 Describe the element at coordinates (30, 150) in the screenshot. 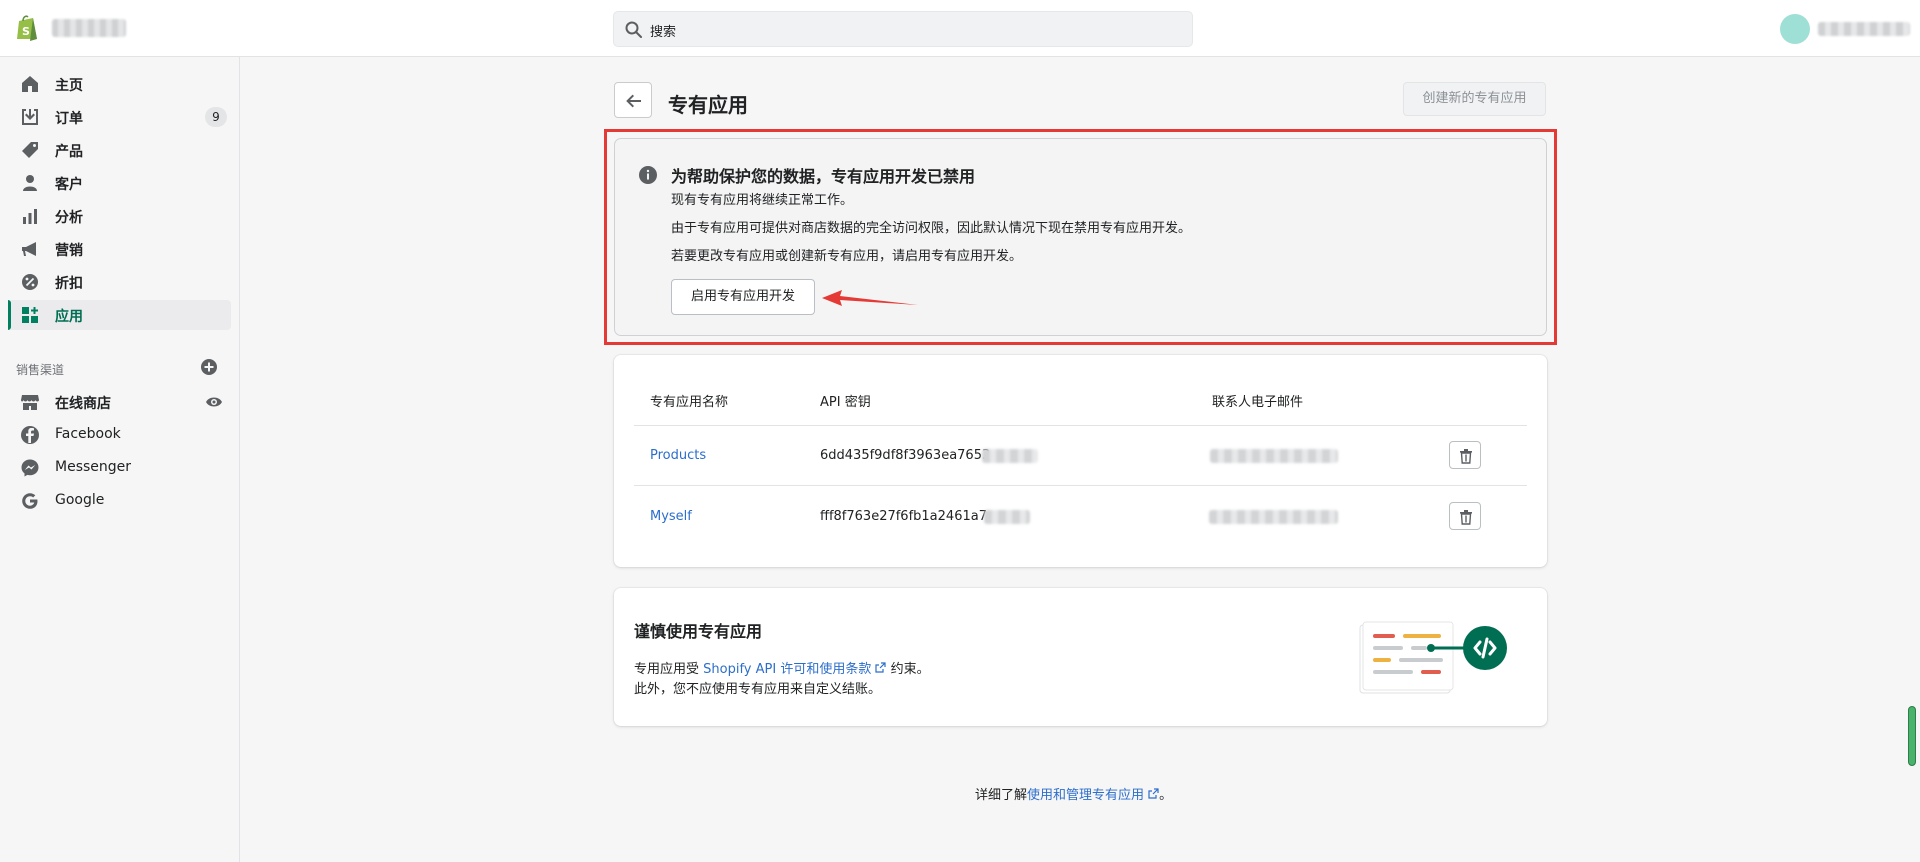

I see `tag-icon` at that location.